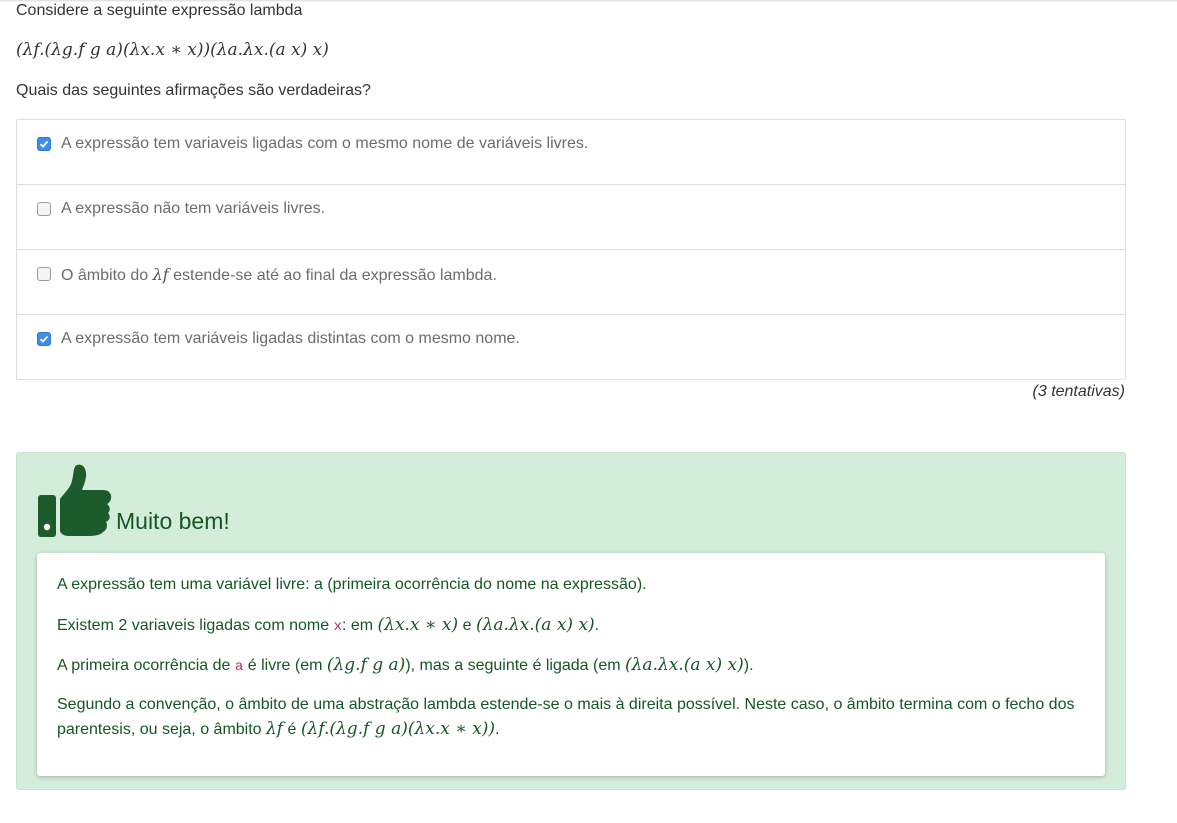 This screenshot has width=1177, height=823. I want to click on thumbs-up-icon, so click(75, 500).